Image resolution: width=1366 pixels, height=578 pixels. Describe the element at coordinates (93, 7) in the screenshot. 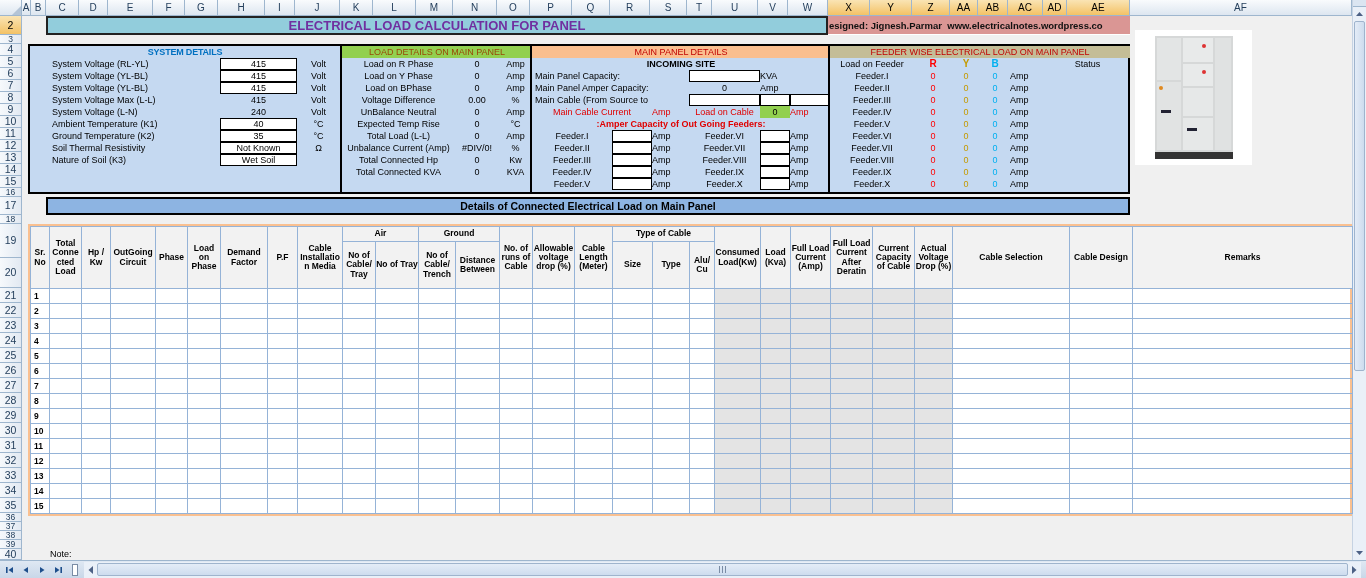

I see `column-header: D` at that location.